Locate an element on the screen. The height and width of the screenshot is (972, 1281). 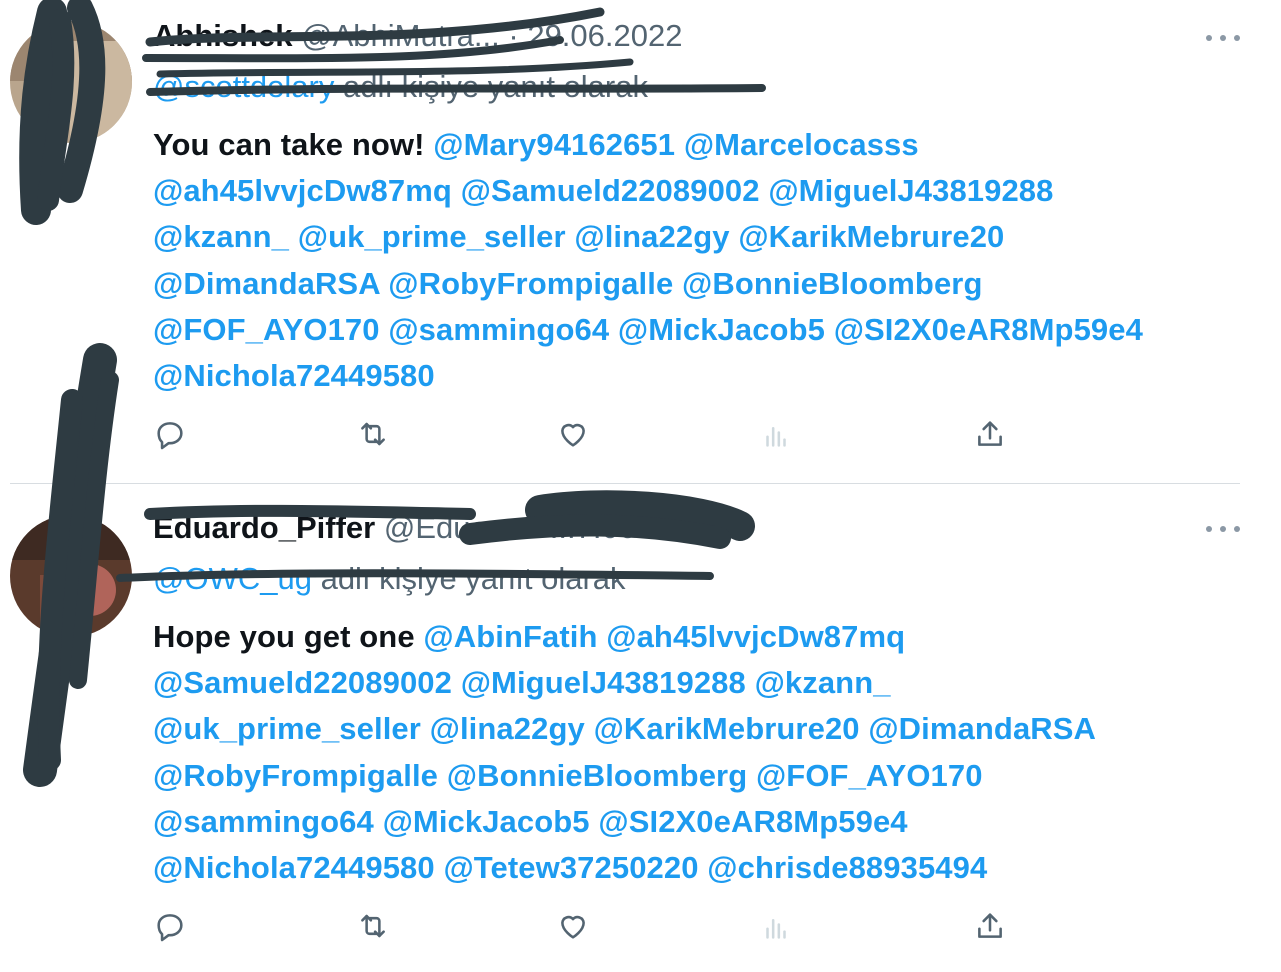
tweet-header: Abhishek @AbhiMutra... · 29.06.2022 is located at coordinates (417, 36).